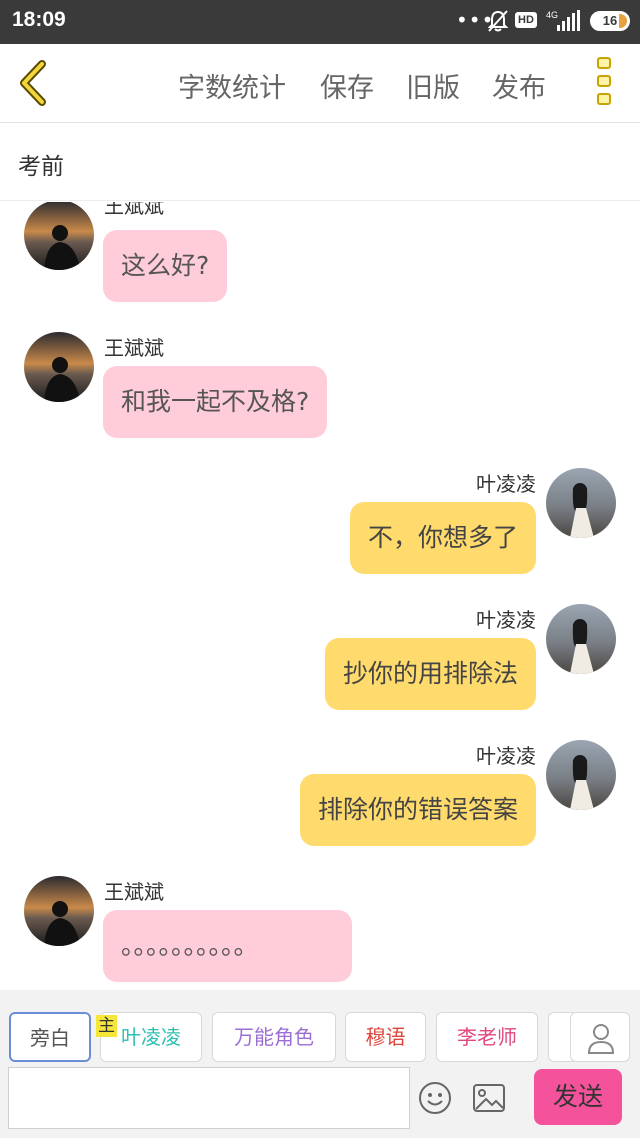  What do you see at coordinates (39, 19) in the screenshot?
I see `status-time: 18:09` at bounding box center [39, 19].